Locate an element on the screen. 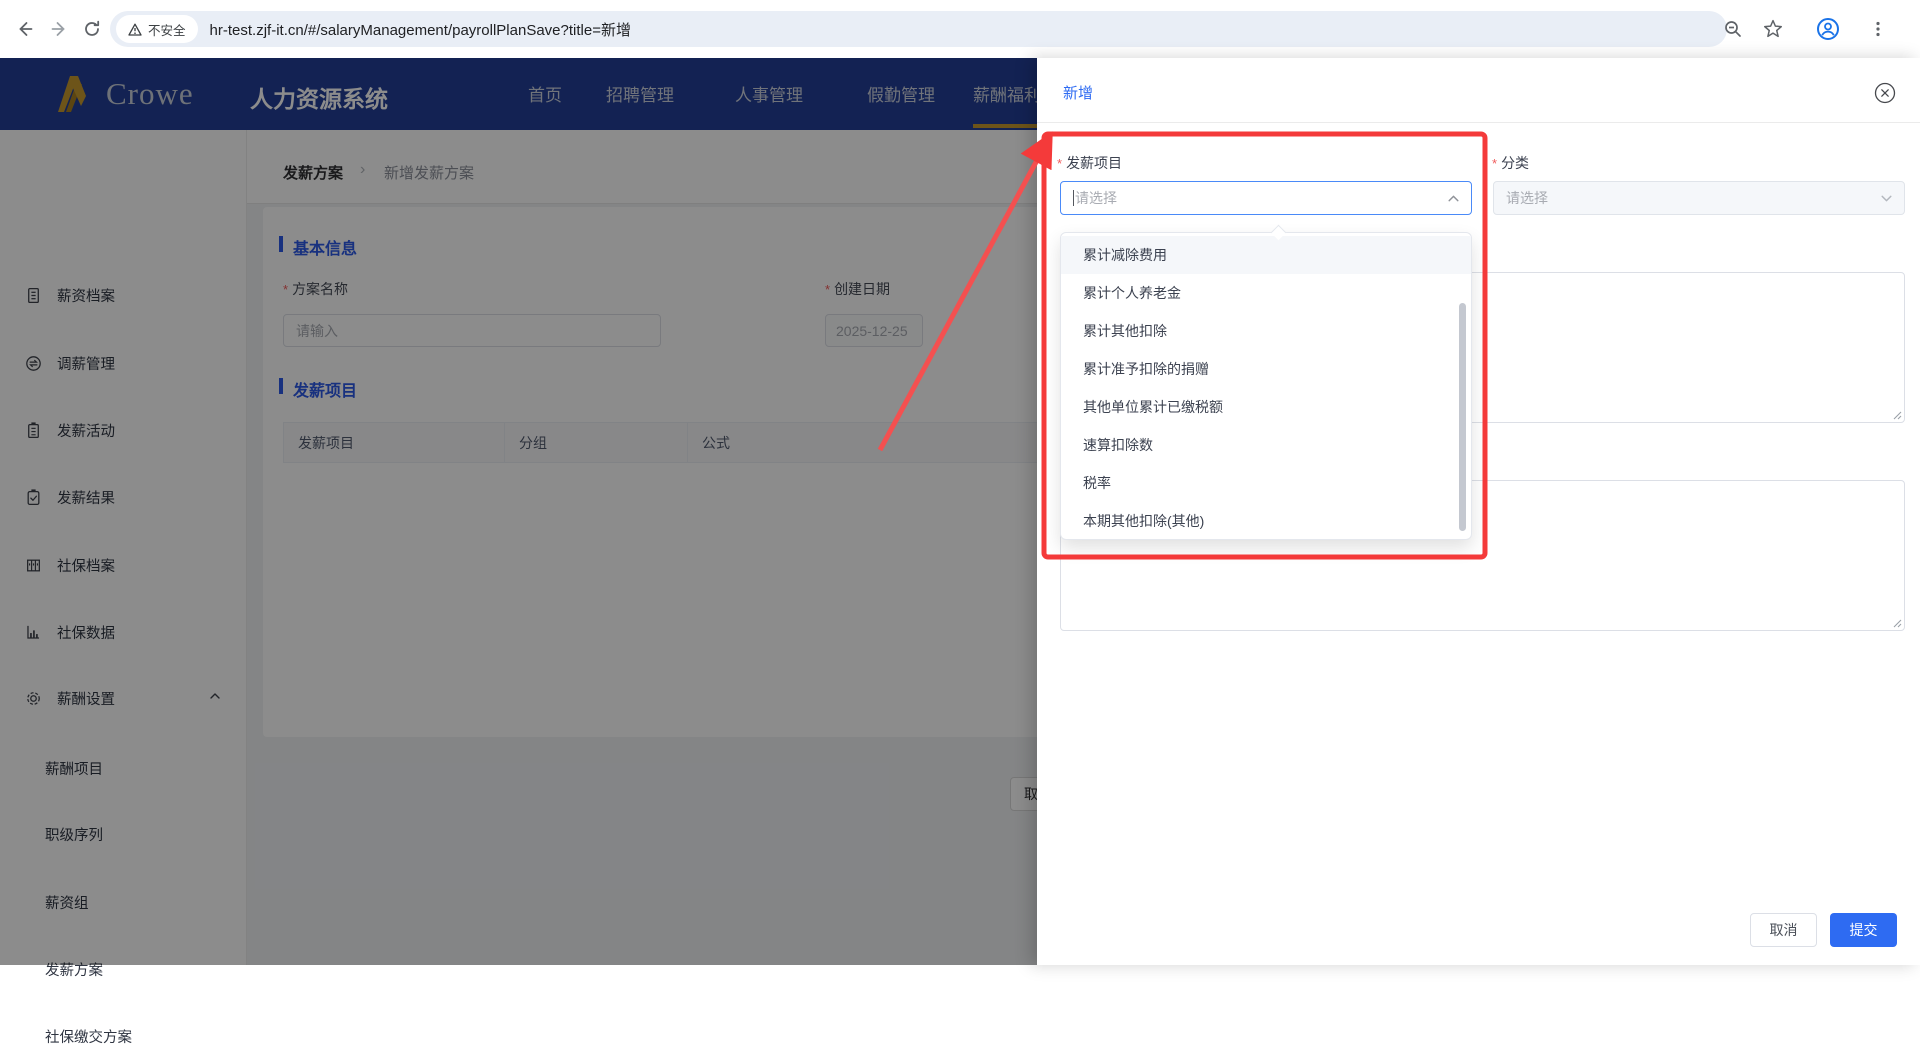 The width and height of the screenshot is (1920, 1047). chevron-down-icon is located at coordinates (1886, 198).